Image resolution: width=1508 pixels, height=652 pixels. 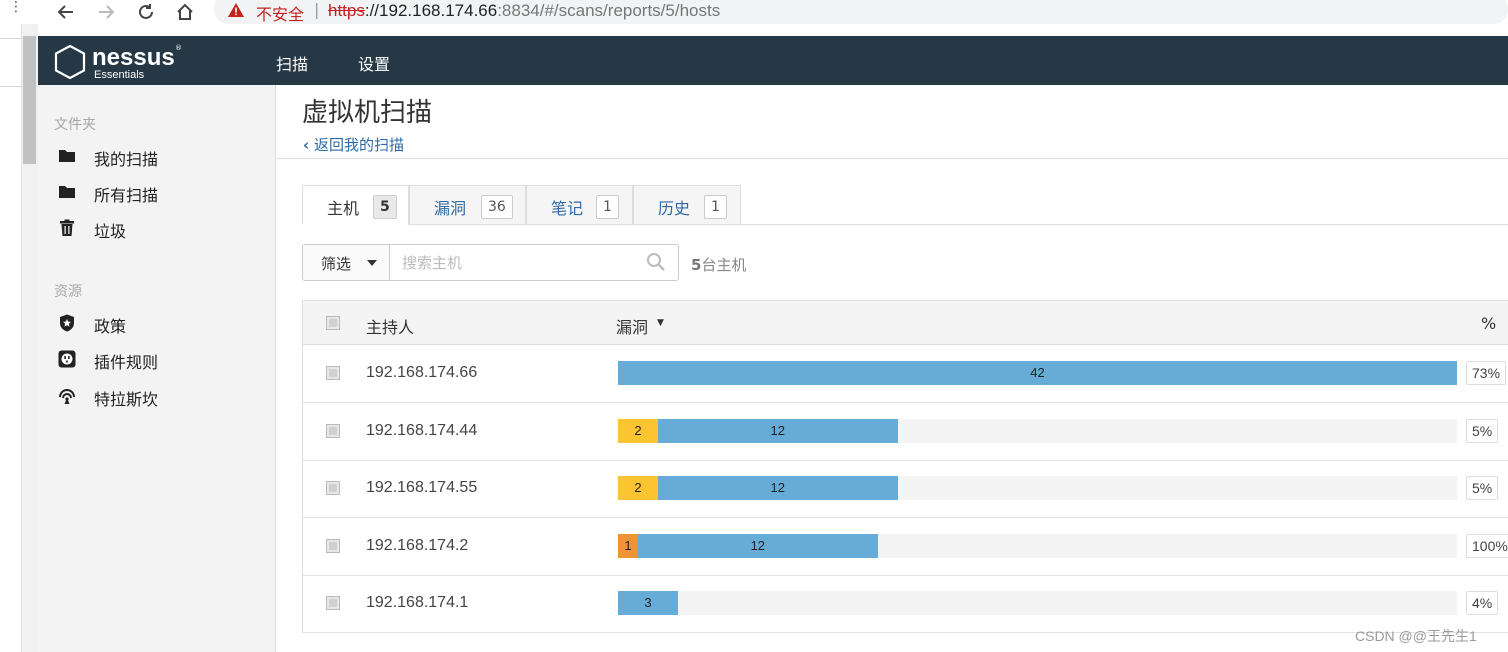 What do you see at coordinates (117, 61) in the screenshot?
I see `nessus-logo: nessus ® Essentials` at bounding box center [117, 61].